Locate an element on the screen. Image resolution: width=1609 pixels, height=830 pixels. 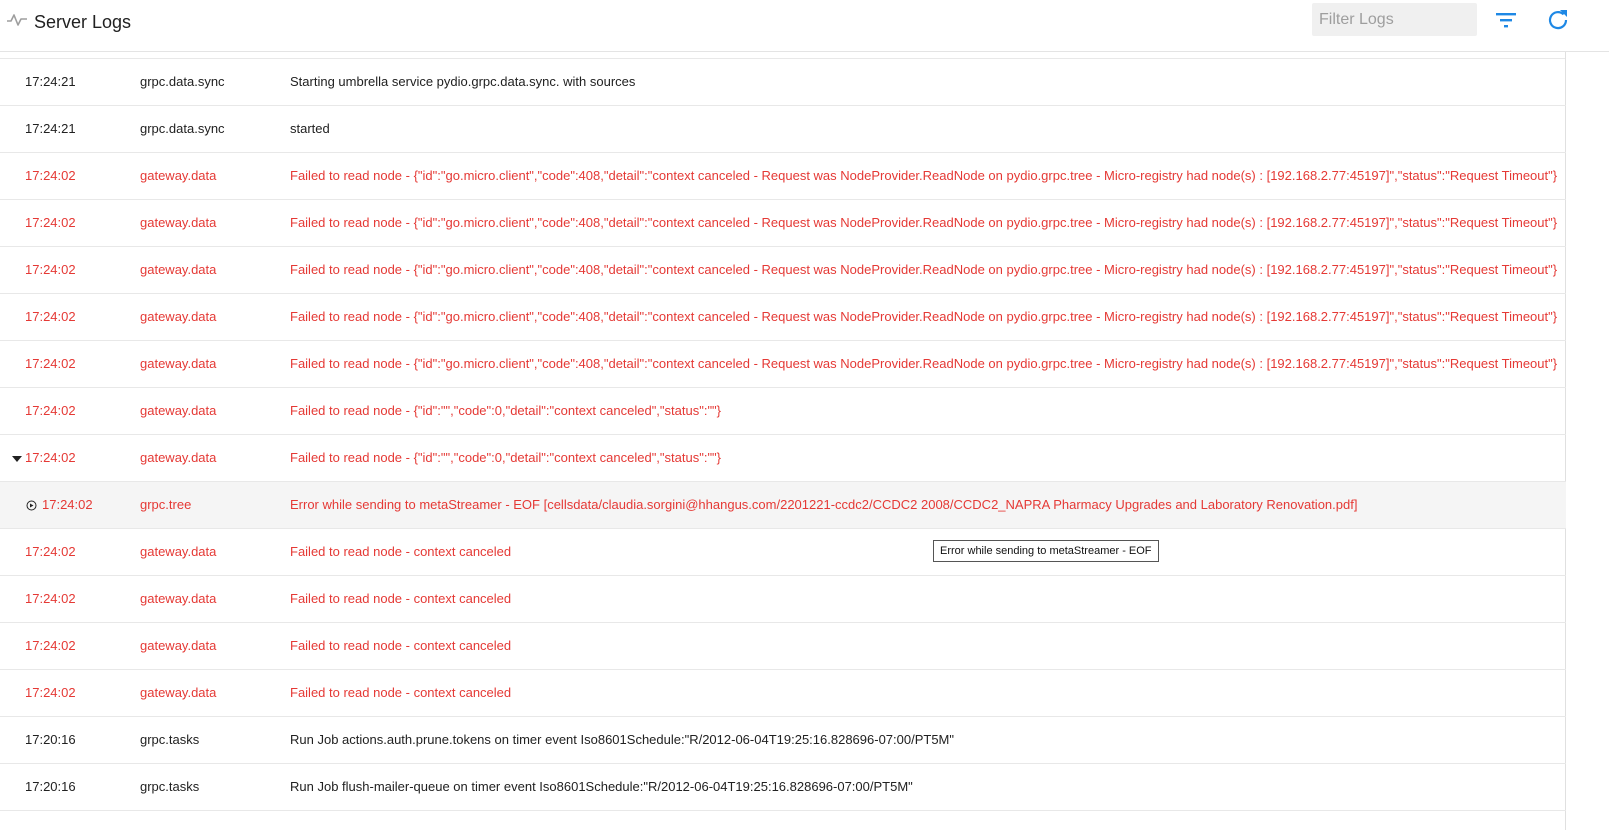
refresh-icon is located at coordinates (1558, 20).